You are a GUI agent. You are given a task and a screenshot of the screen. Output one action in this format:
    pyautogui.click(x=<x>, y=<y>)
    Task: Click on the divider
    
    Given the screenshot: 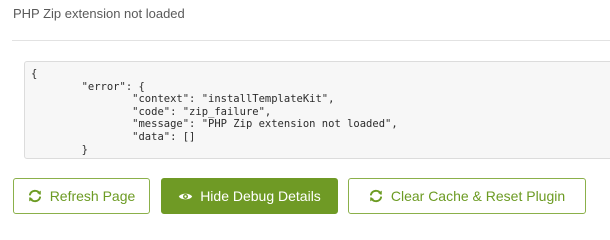 What is the action you would take?
    pyautogui.click(x=311, y=40)
    